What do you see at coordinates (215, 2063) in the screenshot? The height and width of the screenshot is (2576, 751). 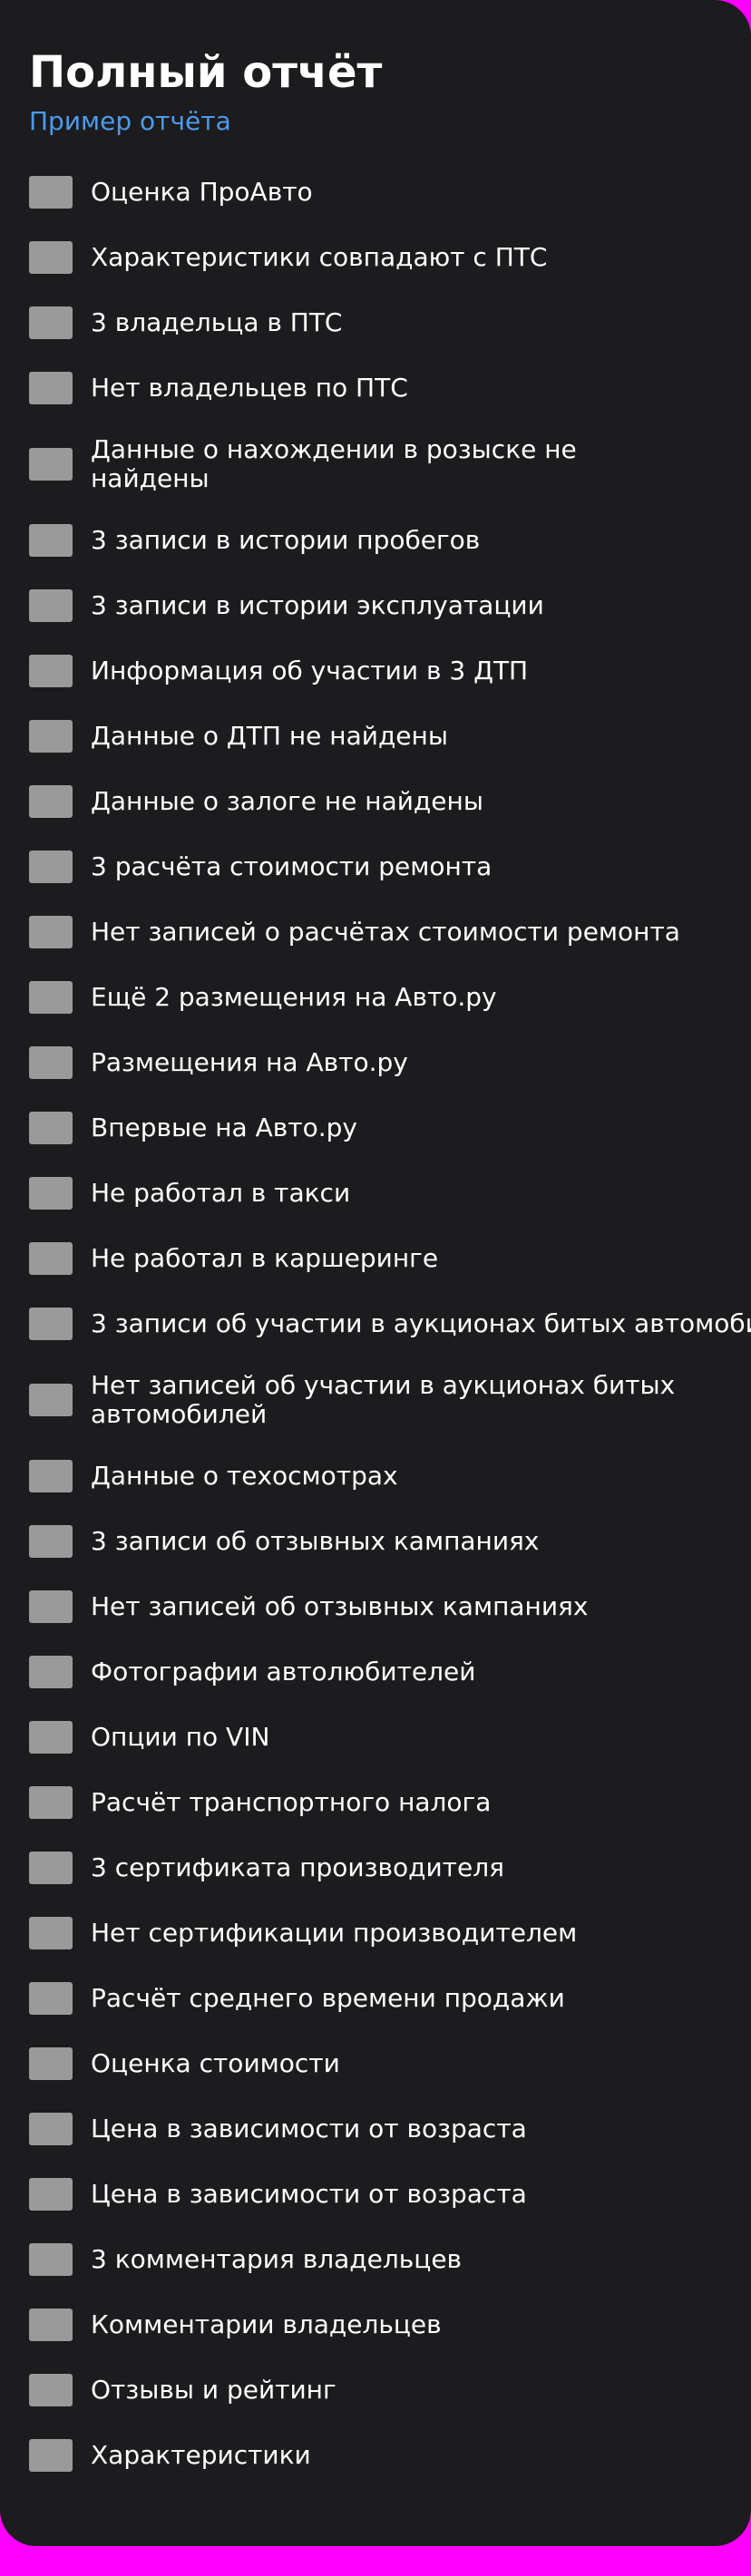 I see `list-item-label: Оценка стоимости` at bounding box center [215, 2063].